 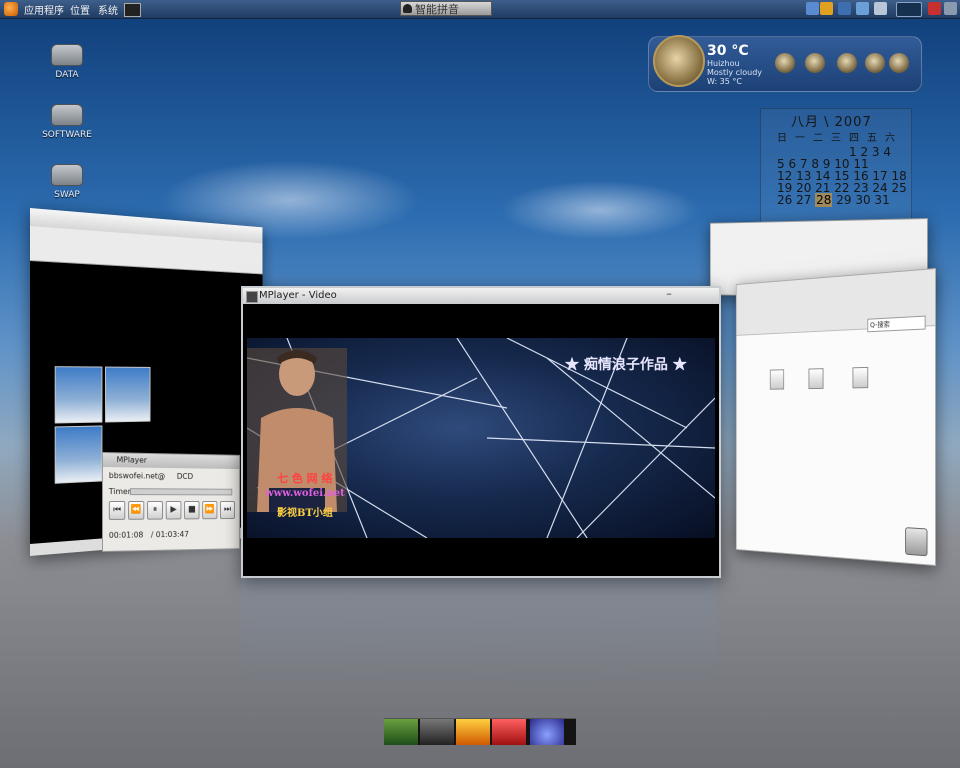 I want to click on stop-icon: ■, so click(x=191, y=510).